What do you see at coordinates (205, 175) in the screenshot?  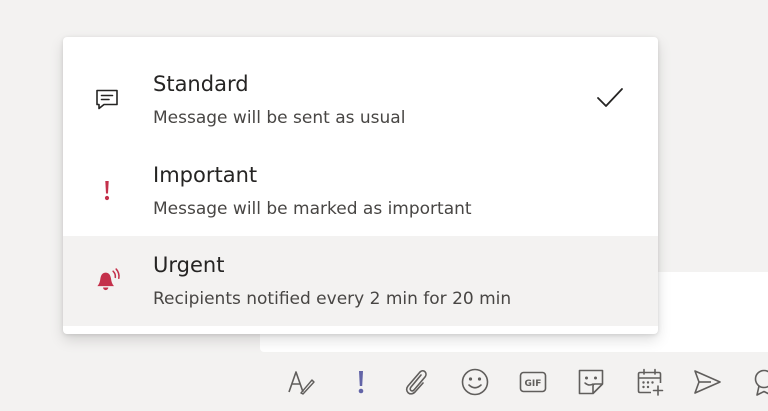 I see `menu-item-title: Important` at bounding box center [205, 175].